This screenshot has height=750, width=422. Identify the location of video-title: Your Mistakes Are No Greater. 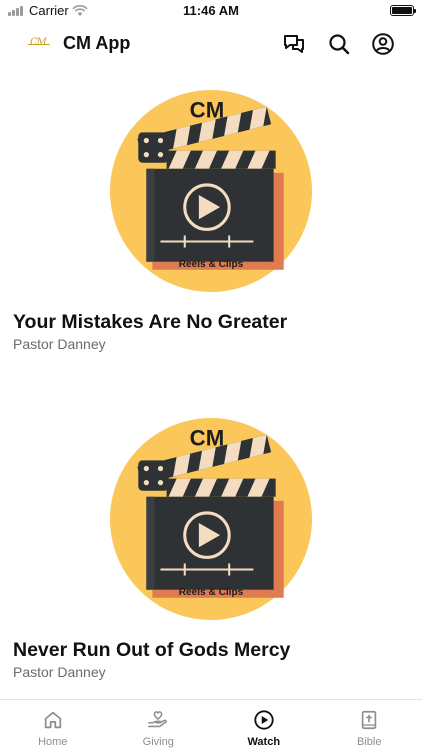
(150, 322).